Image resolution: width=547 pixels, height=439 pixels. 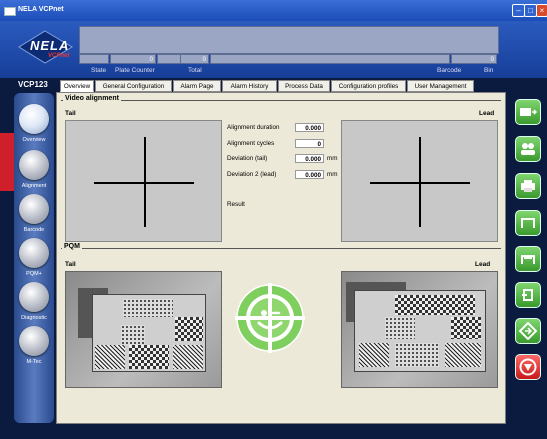 What do you see at coordinates (34, 230) in the screenshot?
I see `sidebar-item-label: Barcode` at bounding box center [34, 230].